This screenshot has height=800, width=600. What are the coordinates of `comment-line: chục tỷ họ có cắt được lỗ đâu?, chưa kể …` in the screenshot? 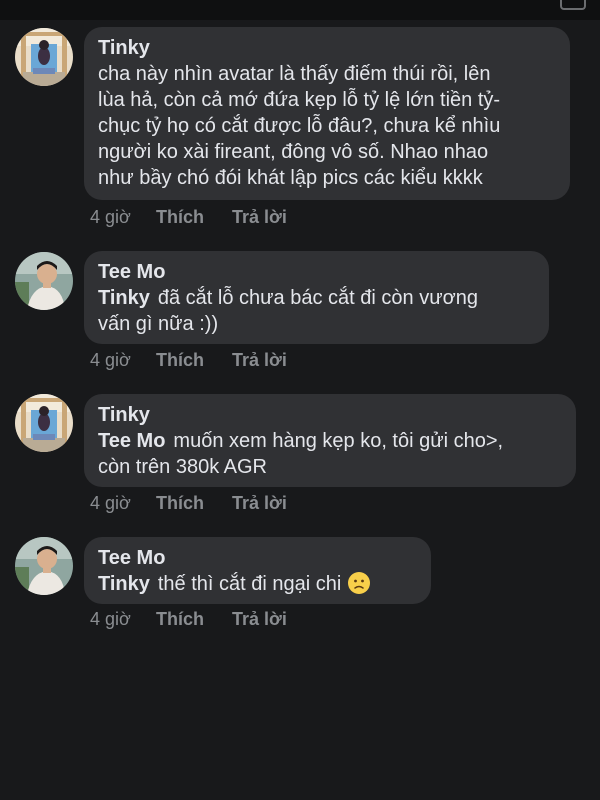 It's located at (299, 126).